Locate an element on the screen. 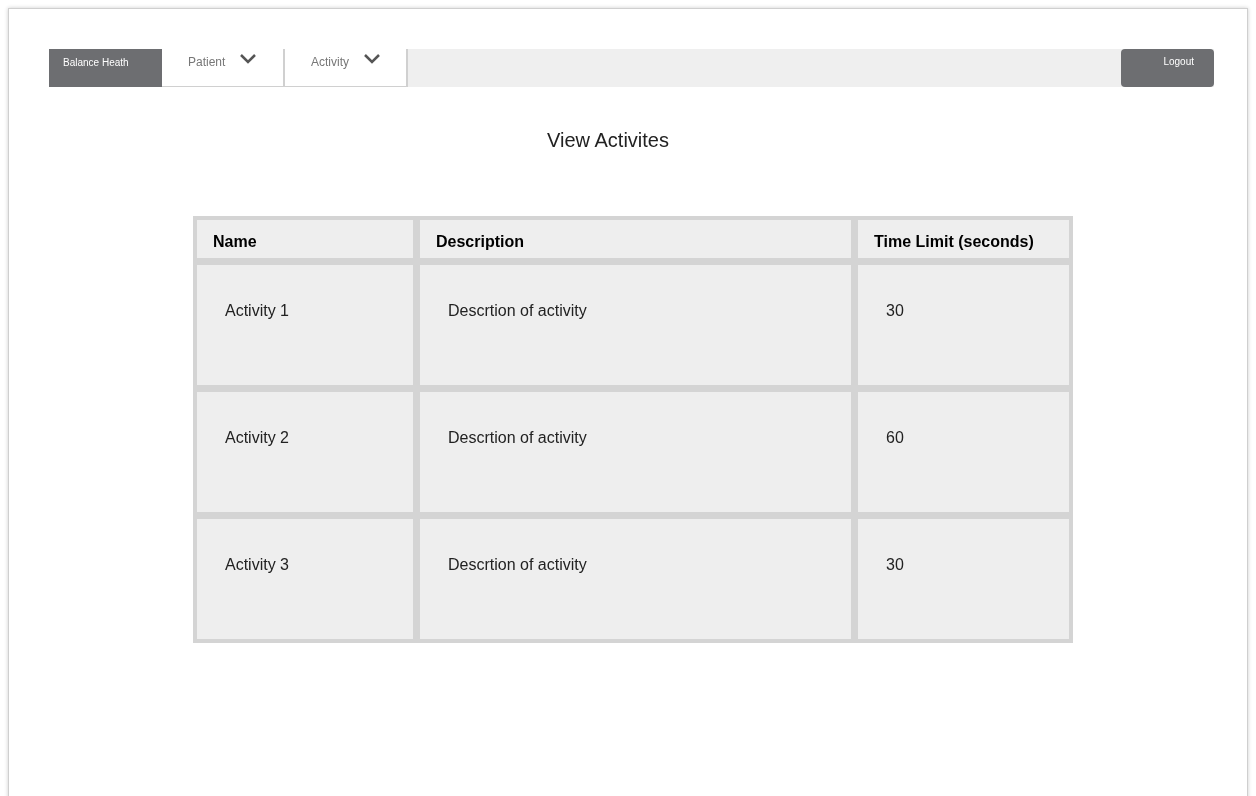 Image resolution: width=1256 pixels, height=796 pixels. table-cell: 60 is located at coordinates (963, 452).